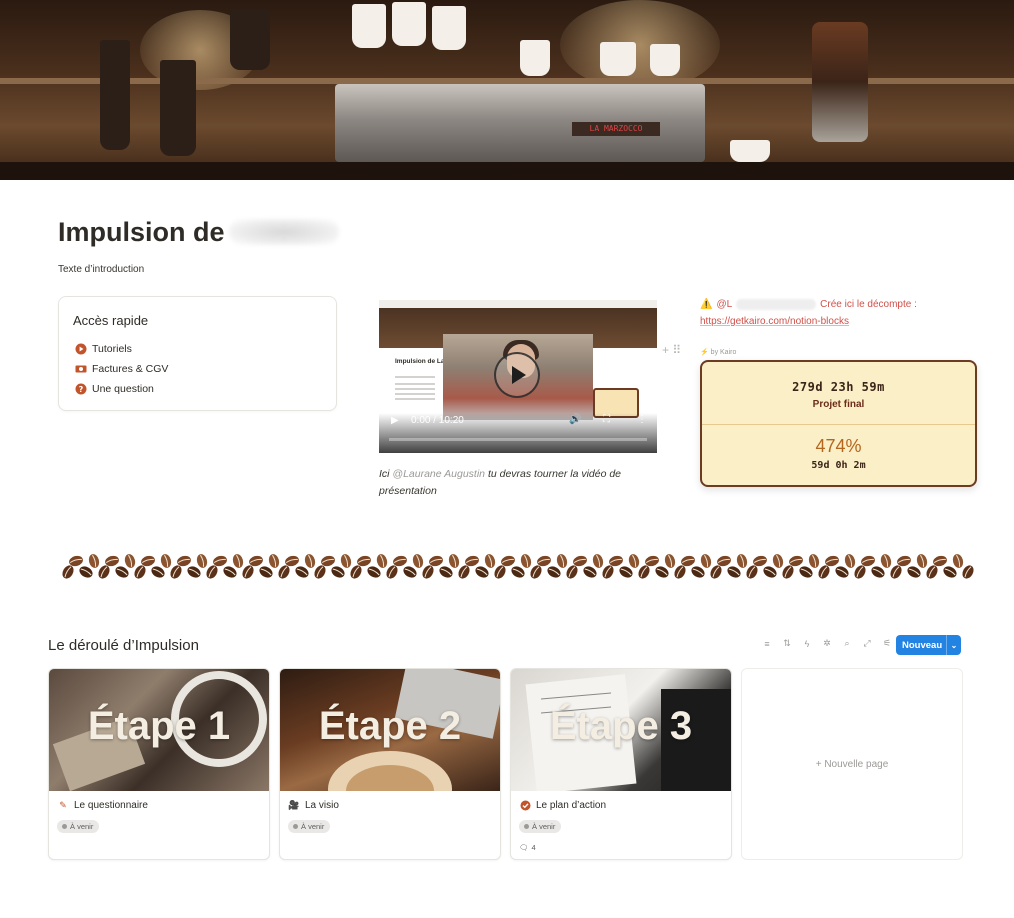 This screenshot has height=918, width=1014. What do you see at coordinates (704, 352) in the screenshot?
I see `lightning-icon: ⚡` at bounding box center [704, 352].